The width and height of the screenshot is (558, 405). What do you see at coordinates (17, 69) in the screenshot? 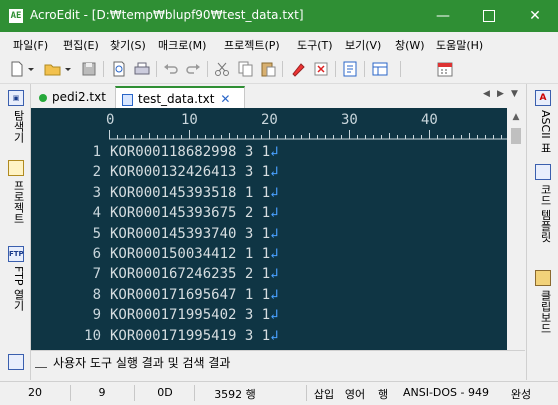
I see `new-file-icon` at bounding box center [17, 69].